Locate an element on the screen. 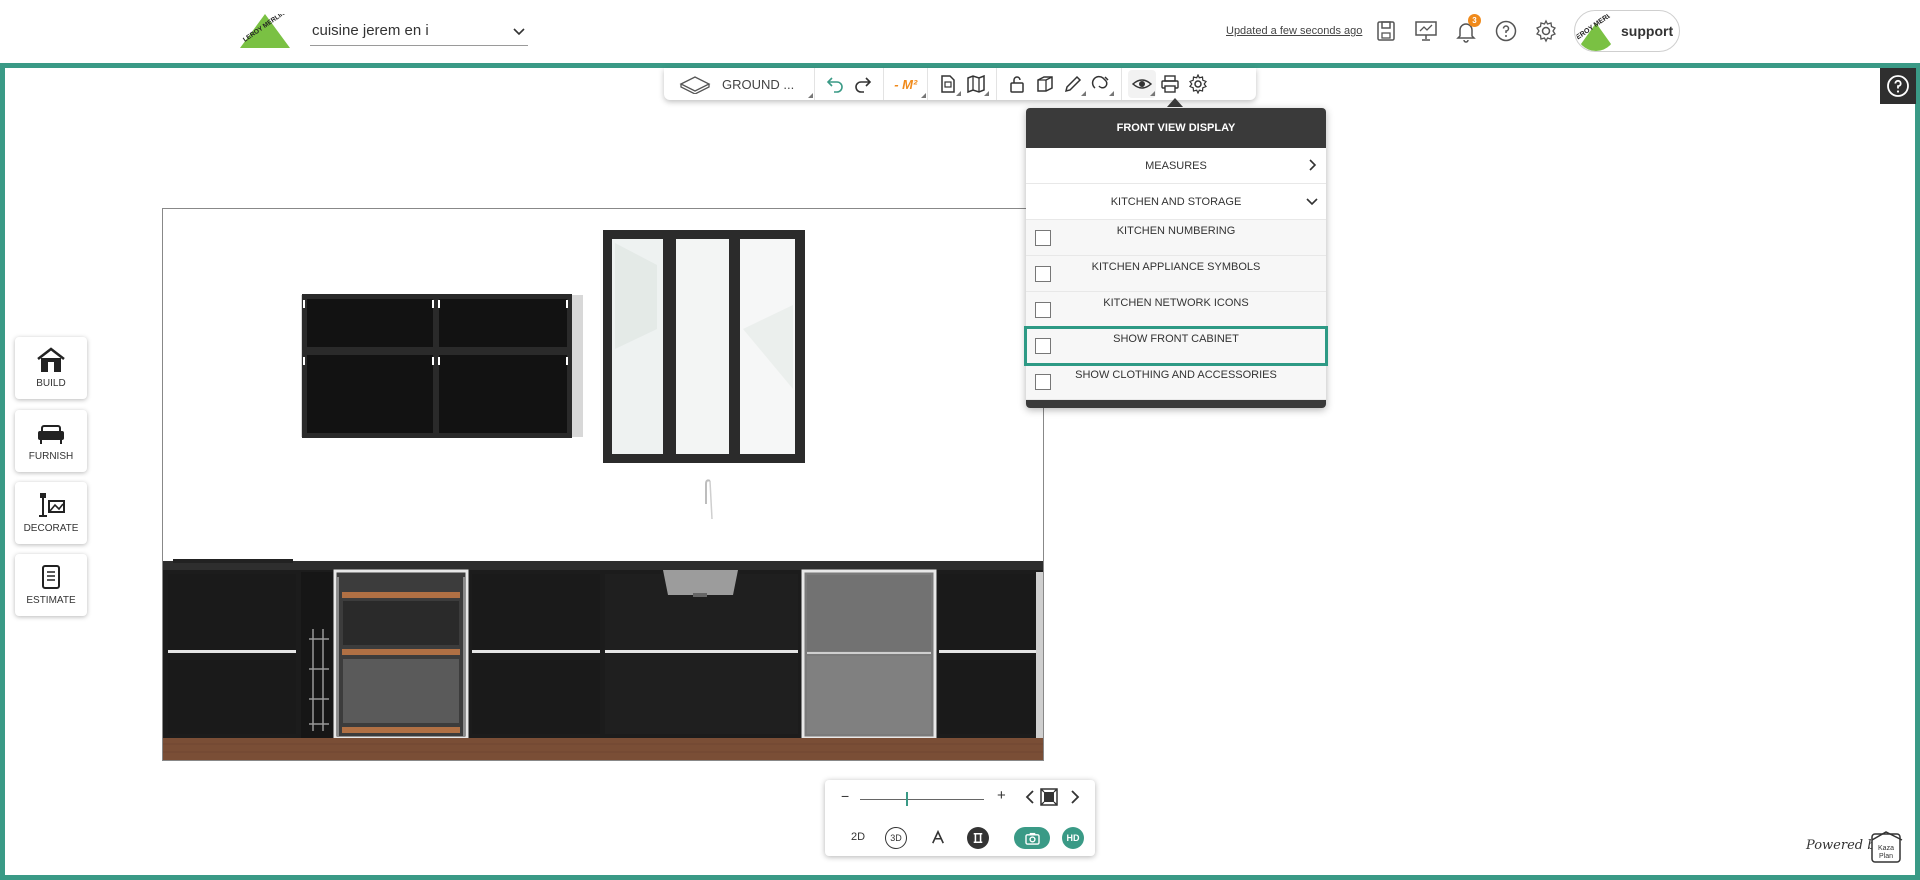 This screenshot has height=880, width=1920. pencil-icon is located at coordinates (1073, 84).